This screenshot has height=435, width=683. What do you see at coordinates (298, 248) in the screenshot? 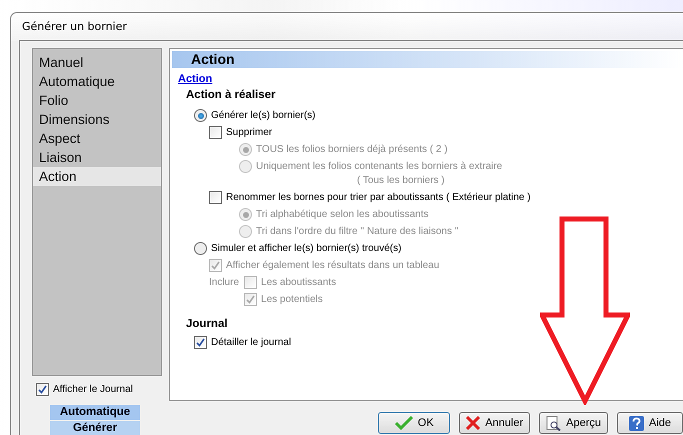
I see `radio-option: Simuler et afficher le(s) bornier(s) trouvé(s)` at bounding box center [298, 248].